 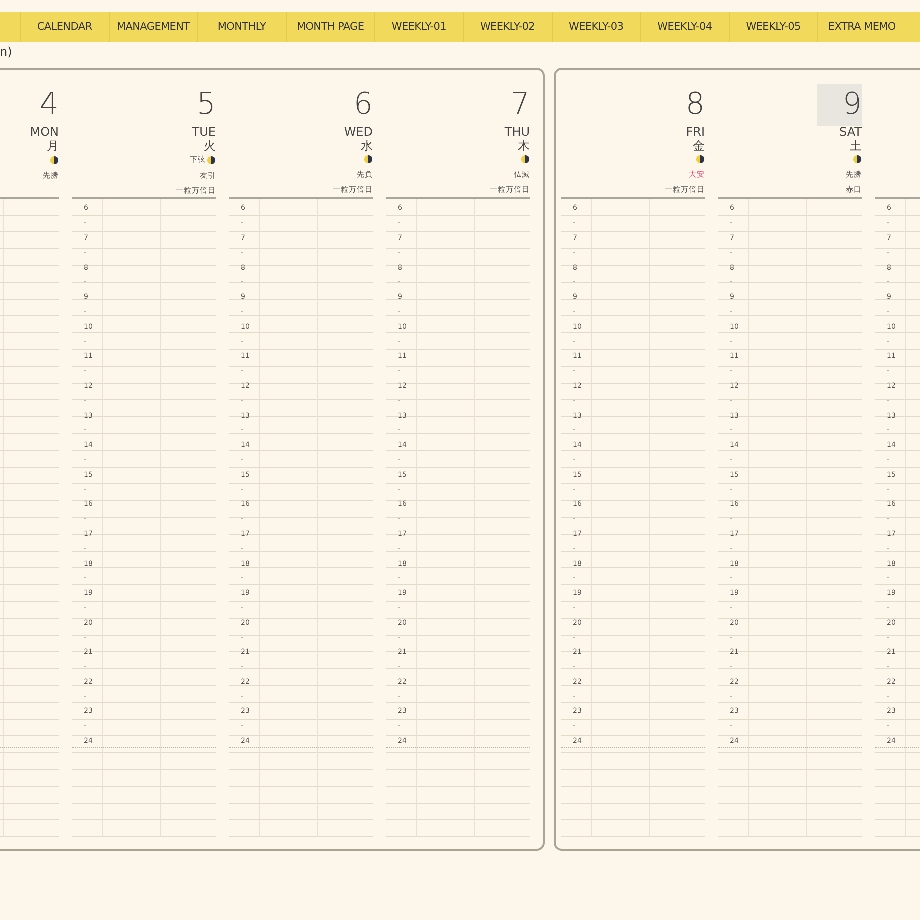 I want to click on tab: WEEKLY-02, so click(x=507, y=27).